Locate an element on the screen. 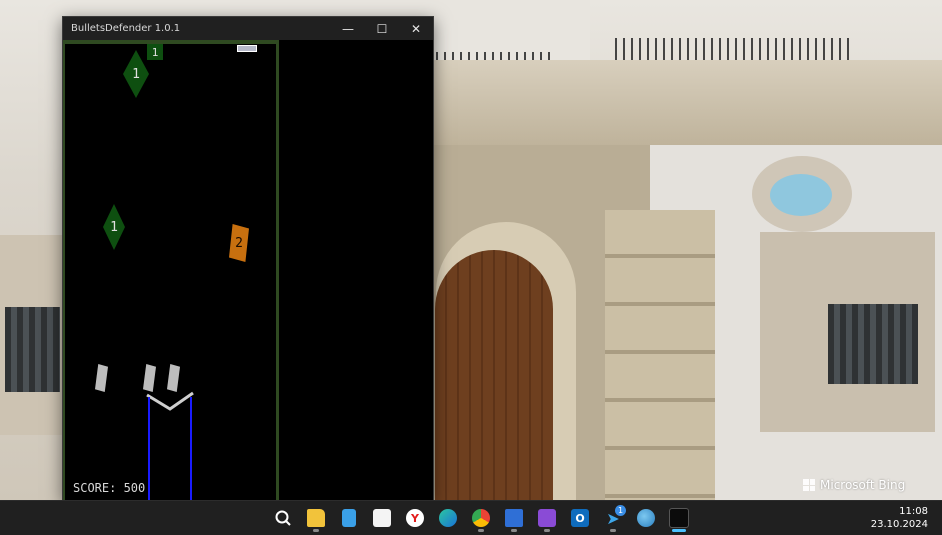 This screenshot has height=535, width=942. taskbar-outlook: O is located at coordinates (580, 518).